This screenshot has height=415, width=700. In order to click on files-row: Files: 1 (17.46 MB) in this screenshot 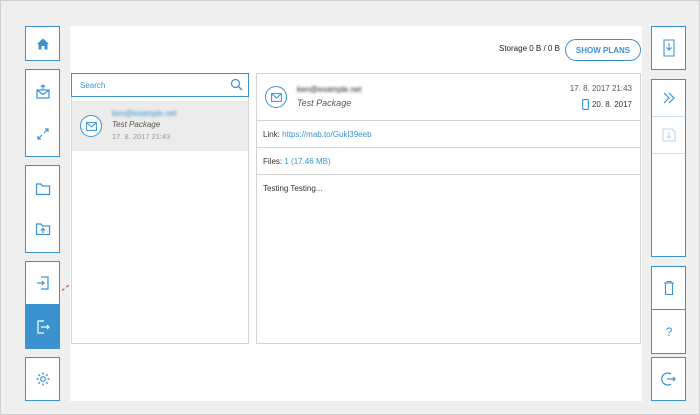, I will do `click(448, 161)`.